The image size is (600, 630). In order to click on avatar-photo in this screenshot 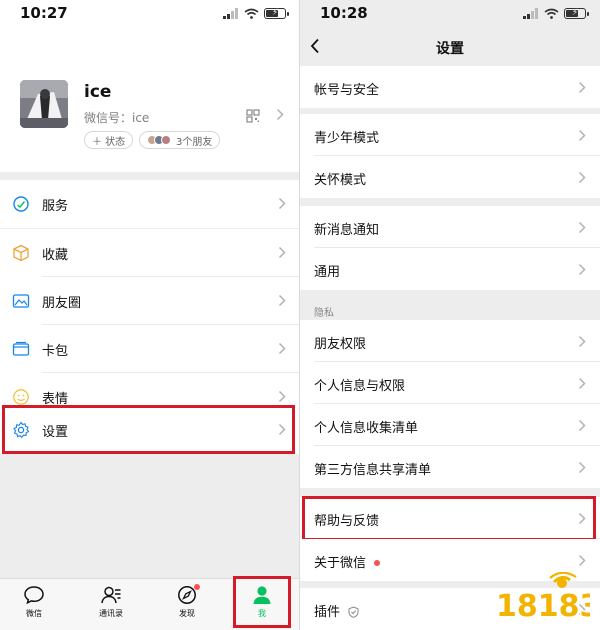, I will do `click(44, 104)`.